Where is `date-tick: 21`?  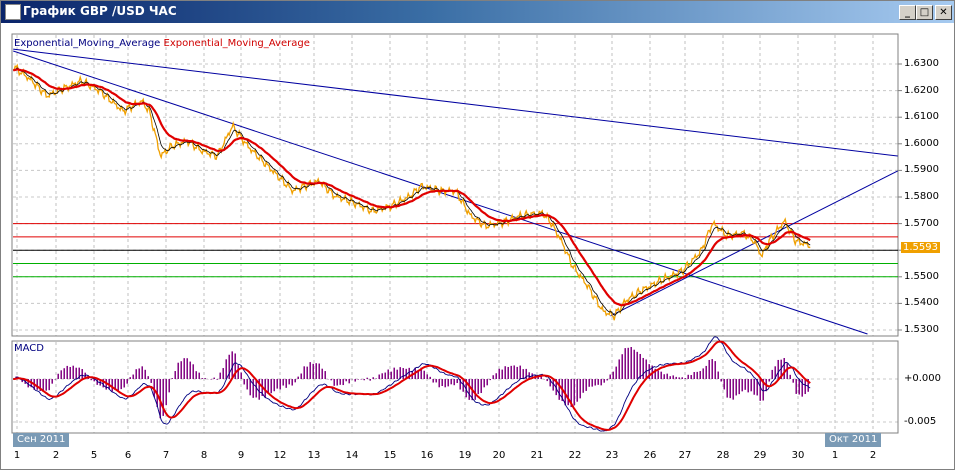 date-tick: 21 is located at coordinates (537, 455).